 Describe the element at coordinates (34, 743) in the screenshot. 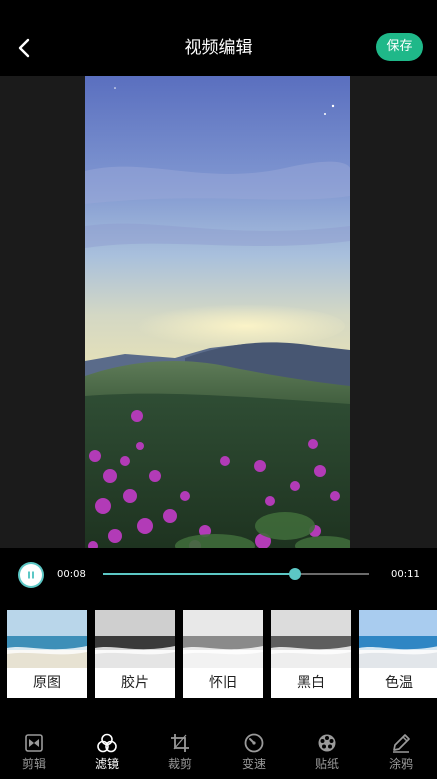

I see `clip-icon` at that location.